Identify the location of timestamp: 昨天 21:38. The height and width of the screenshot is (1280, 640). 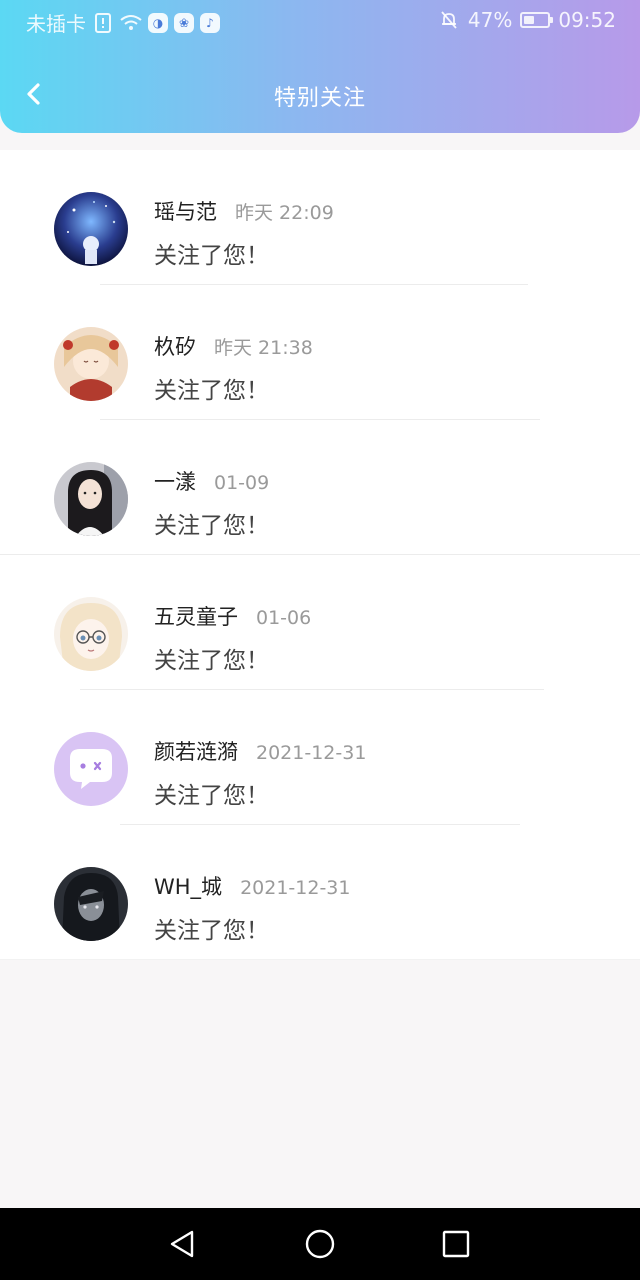
(263, 348).